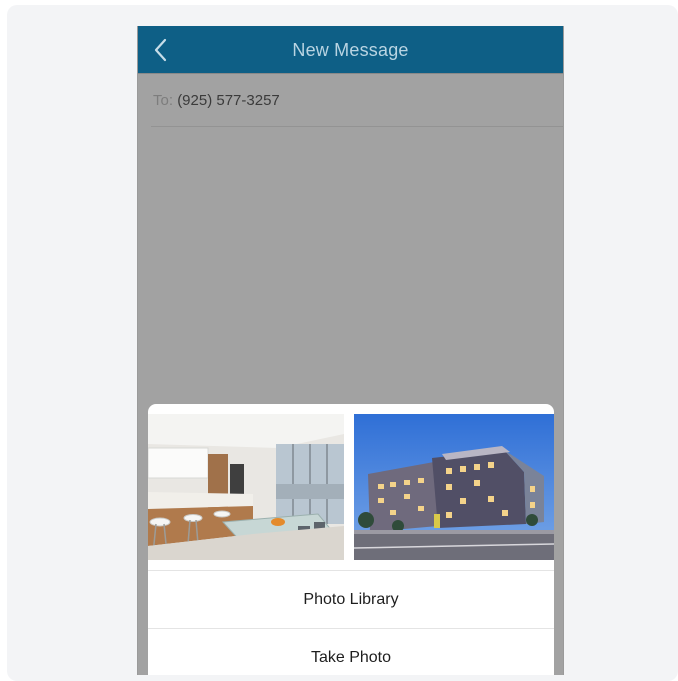  I want to click on building-photo-thumbnail, so click(454, 487).